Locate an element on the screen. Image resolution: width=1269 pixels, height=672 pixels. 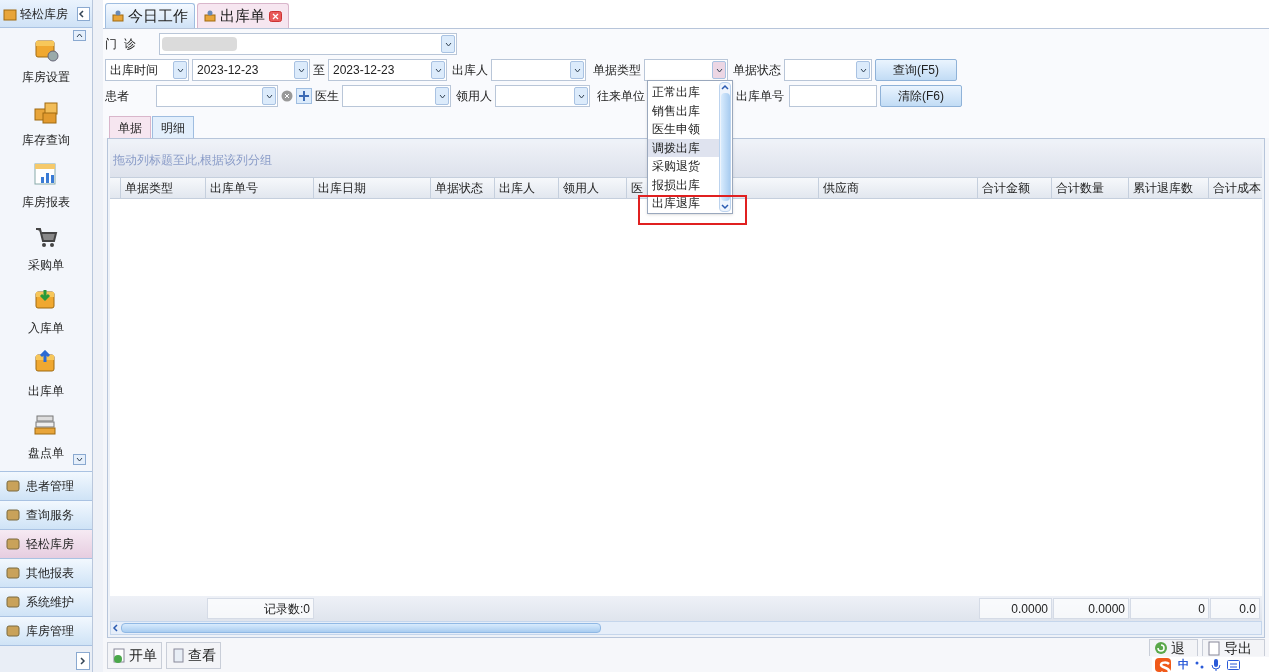
collapse-button is located at coordinates (83, 13).